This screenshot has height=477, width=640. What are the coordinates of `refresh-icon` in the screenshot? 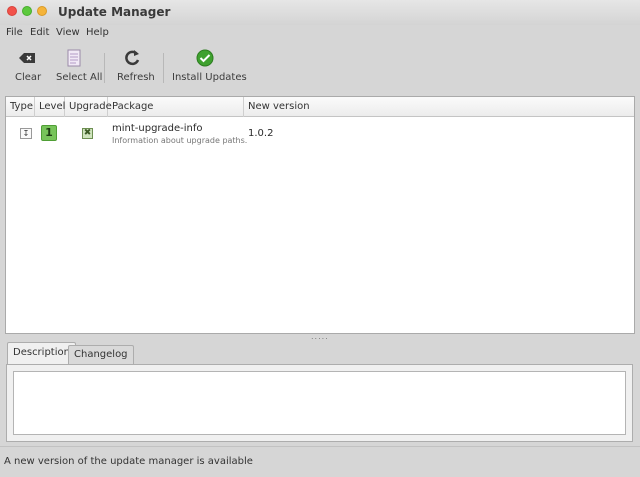 It's located at (132, 58).